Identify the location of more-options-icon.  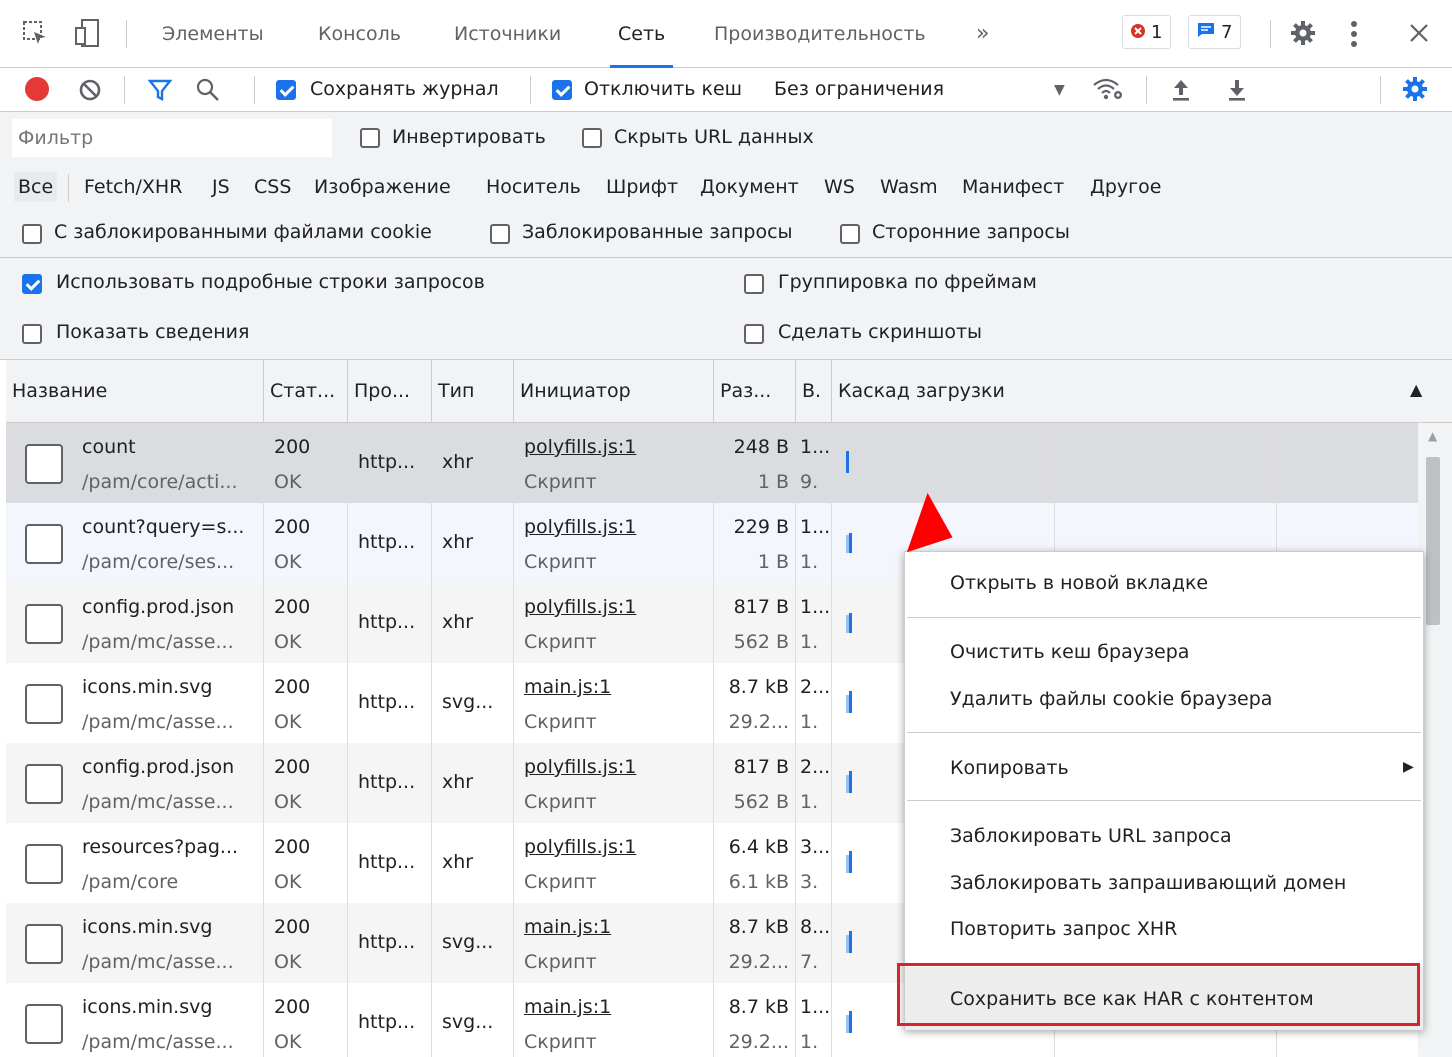
(1354, 34).